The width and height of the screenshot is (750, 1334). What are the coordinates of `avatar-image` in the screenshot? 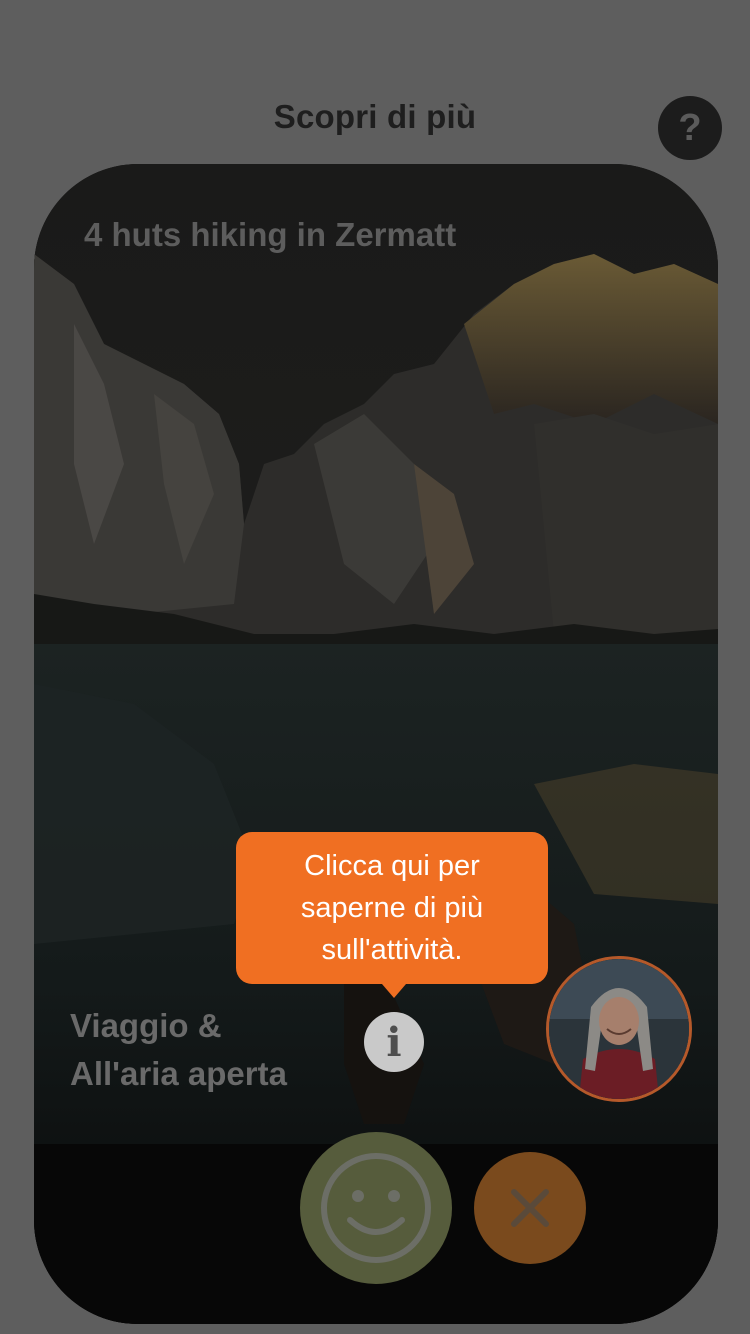 It's located at (619, 1029).